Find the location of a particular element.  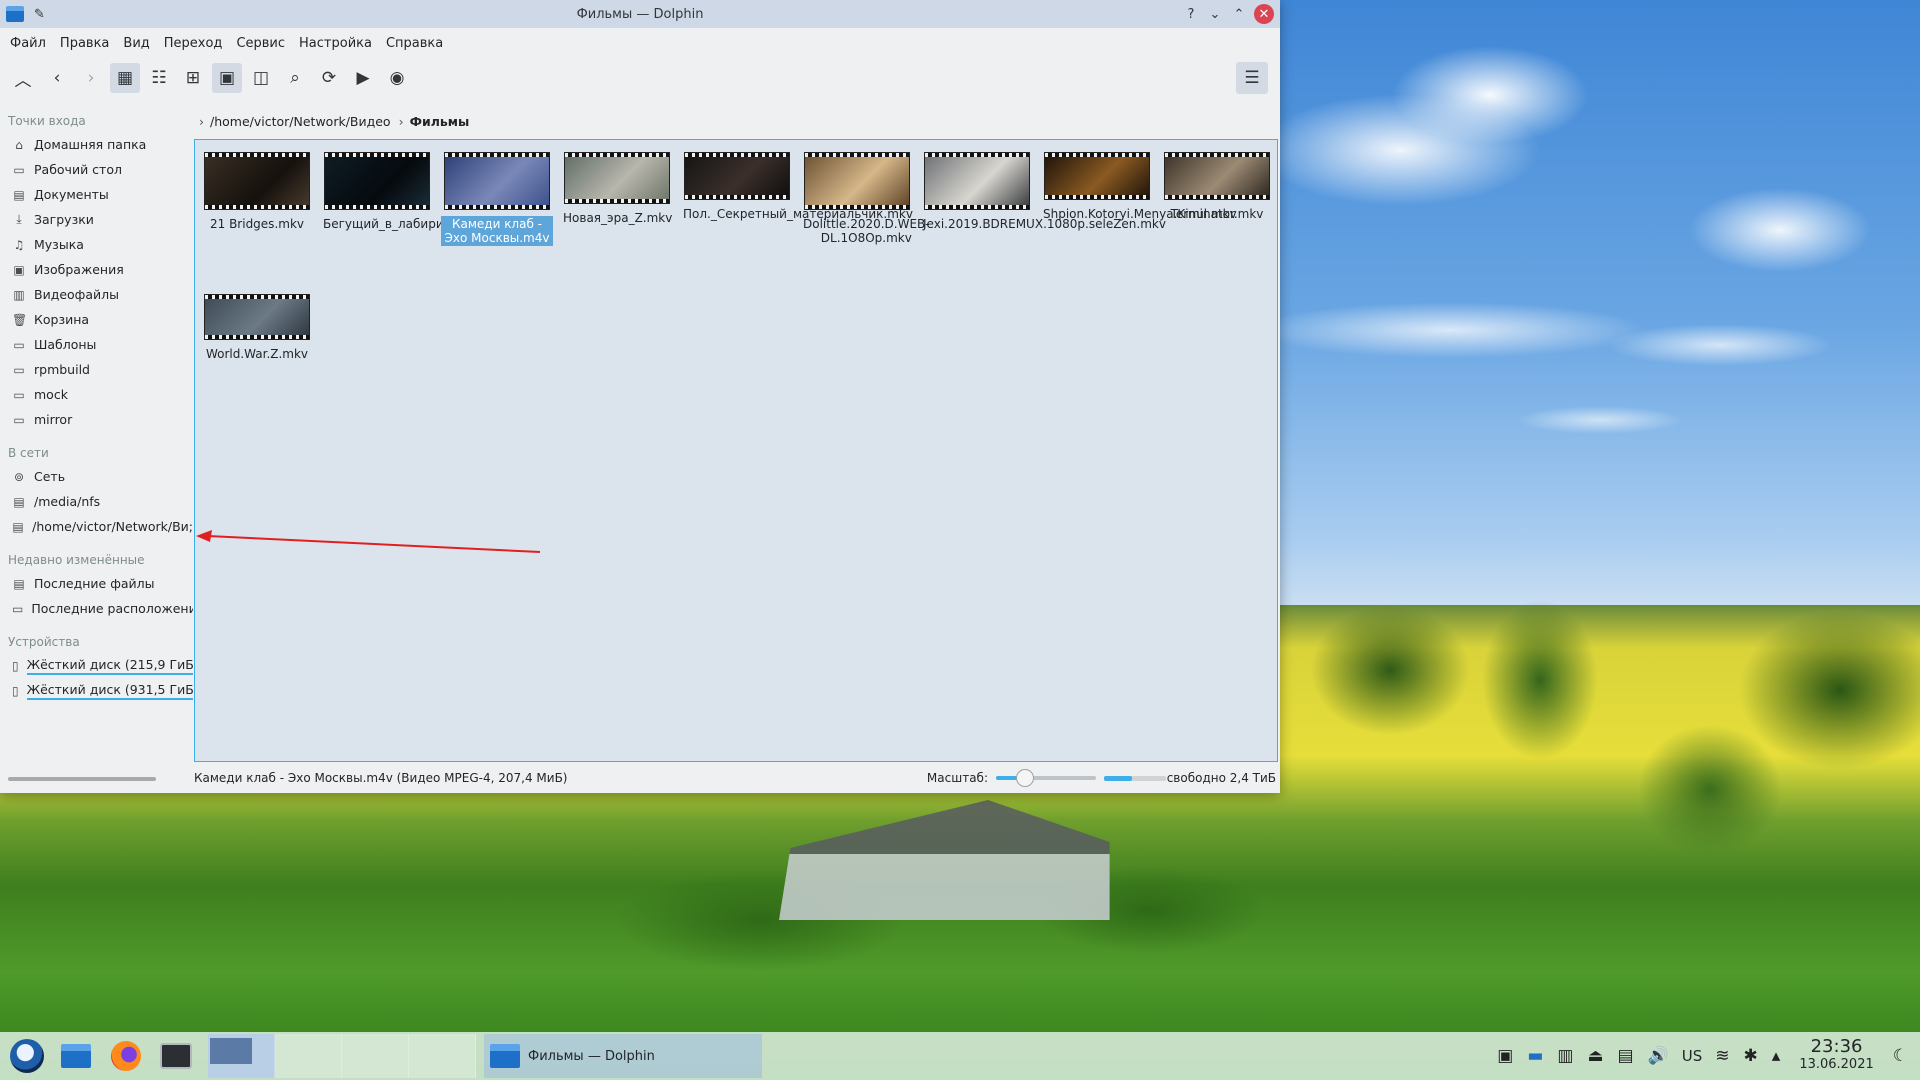

file-item: Новая_эра_Z.mkv is located at coordinates (617, 189).